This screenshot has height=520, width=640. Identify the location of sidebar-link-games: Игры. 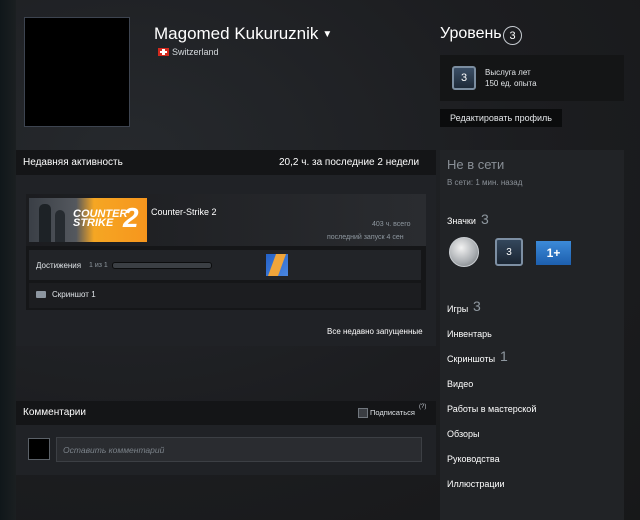
(457, 309).